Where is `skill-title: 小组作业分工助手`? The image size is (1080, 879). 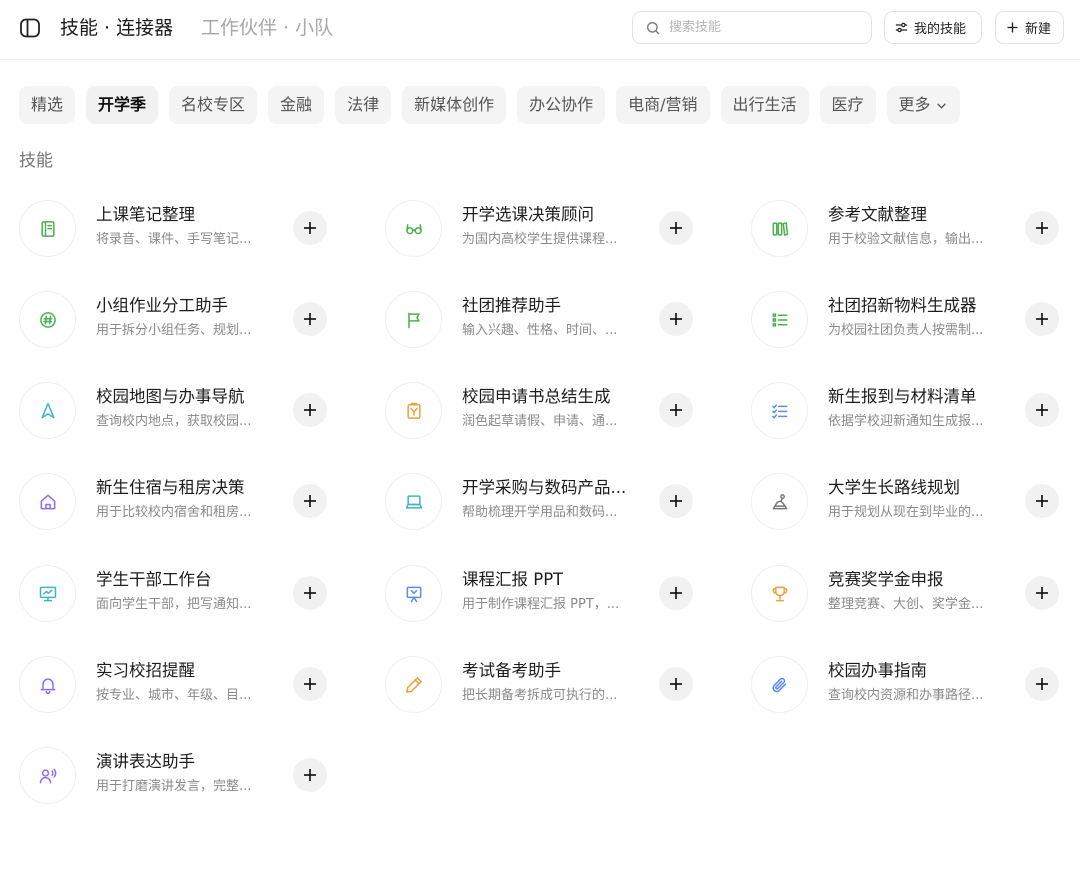 skill-title: 小组作业分工助手 is located at coordinates (162, 305).